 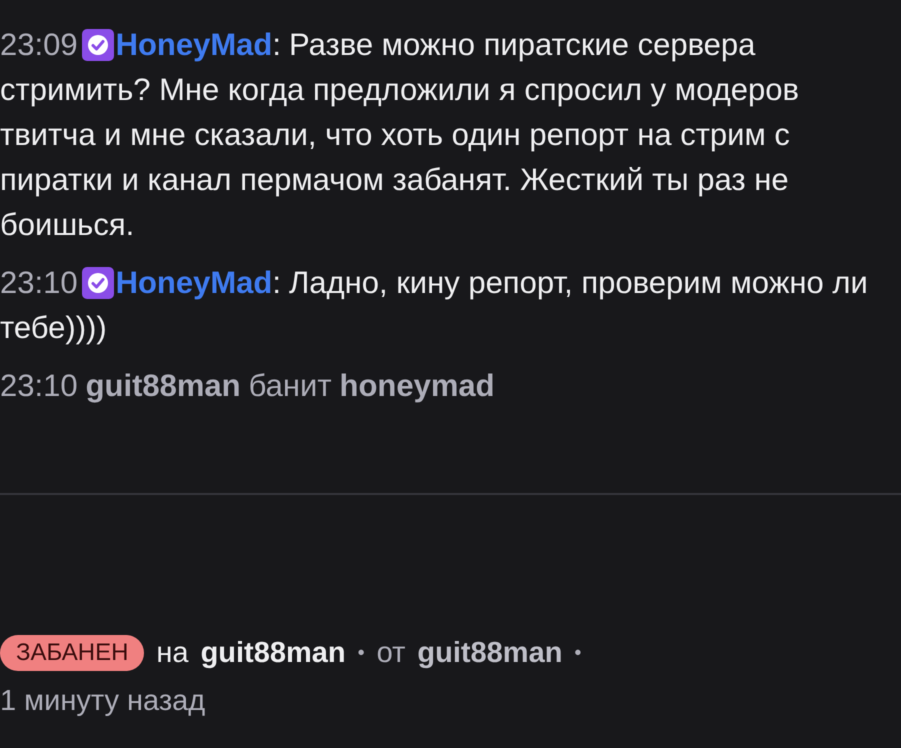 I want to click on chat-message: 23:10 HoneyMad: Ладно, кину репорт, проверим можно ли тебе)))), so click(x=434, y=305).